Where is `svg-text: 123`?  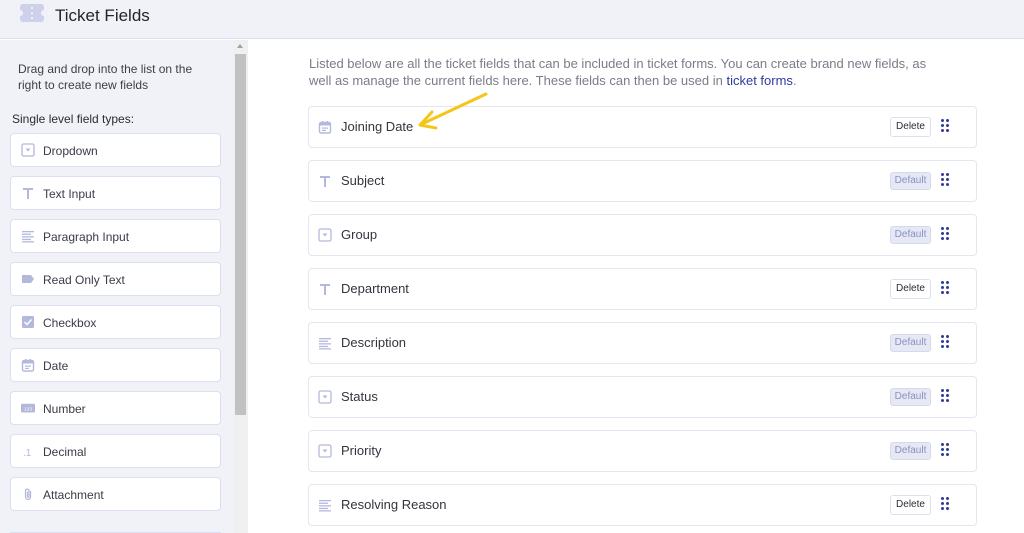 svg-text: 123 is located at coordinates (28, 409).